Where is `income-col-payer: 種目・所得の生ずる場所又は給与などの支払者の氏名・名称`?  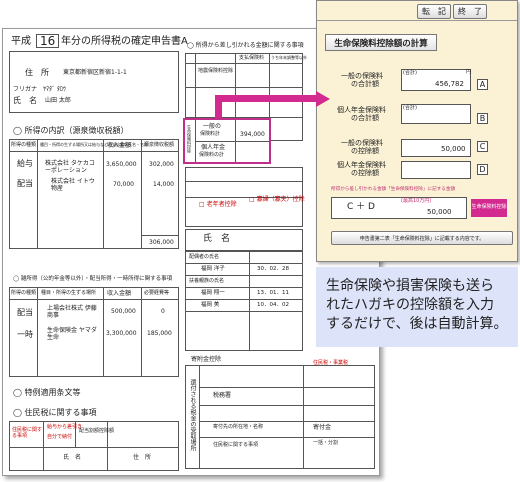
income-col-payer: 種目・所得の生ずる場所又は給与などの支払者の氏名・名称 is located at coordinates (94, 144).